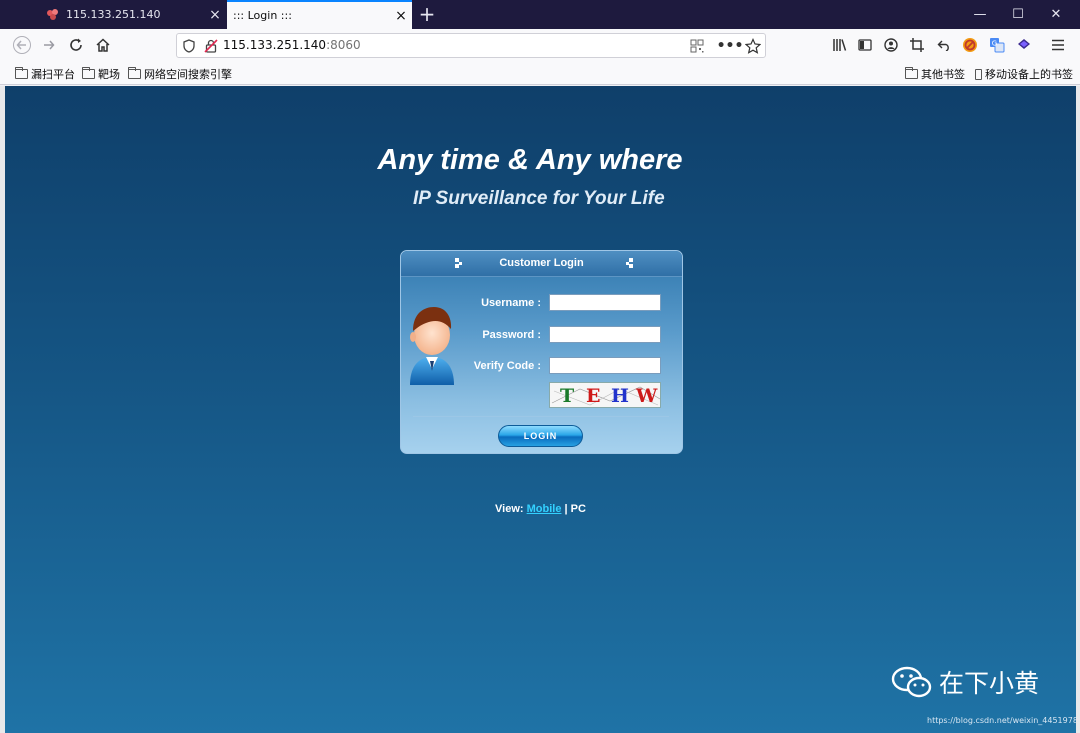 The width and height of the screenshot is (1080, 733). I want to click on sidebar-button, so click(865, 45).